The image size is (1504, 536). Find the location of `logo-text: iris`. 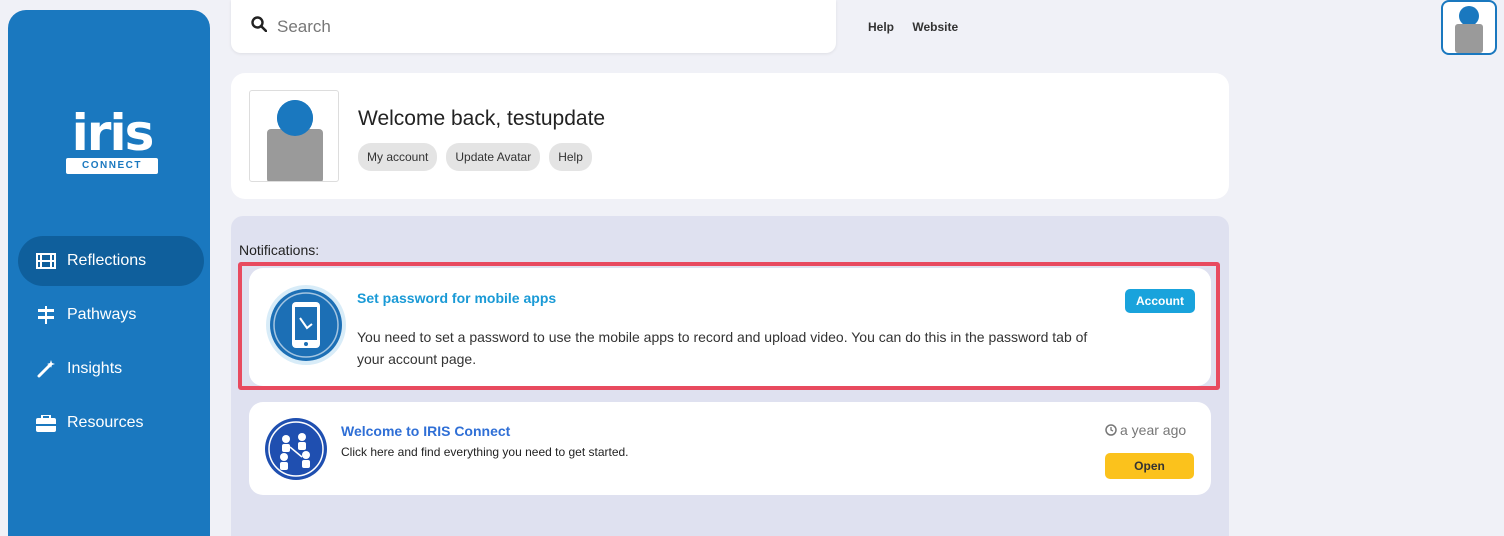

logo-text: iris is located at coordinates (113, 133).